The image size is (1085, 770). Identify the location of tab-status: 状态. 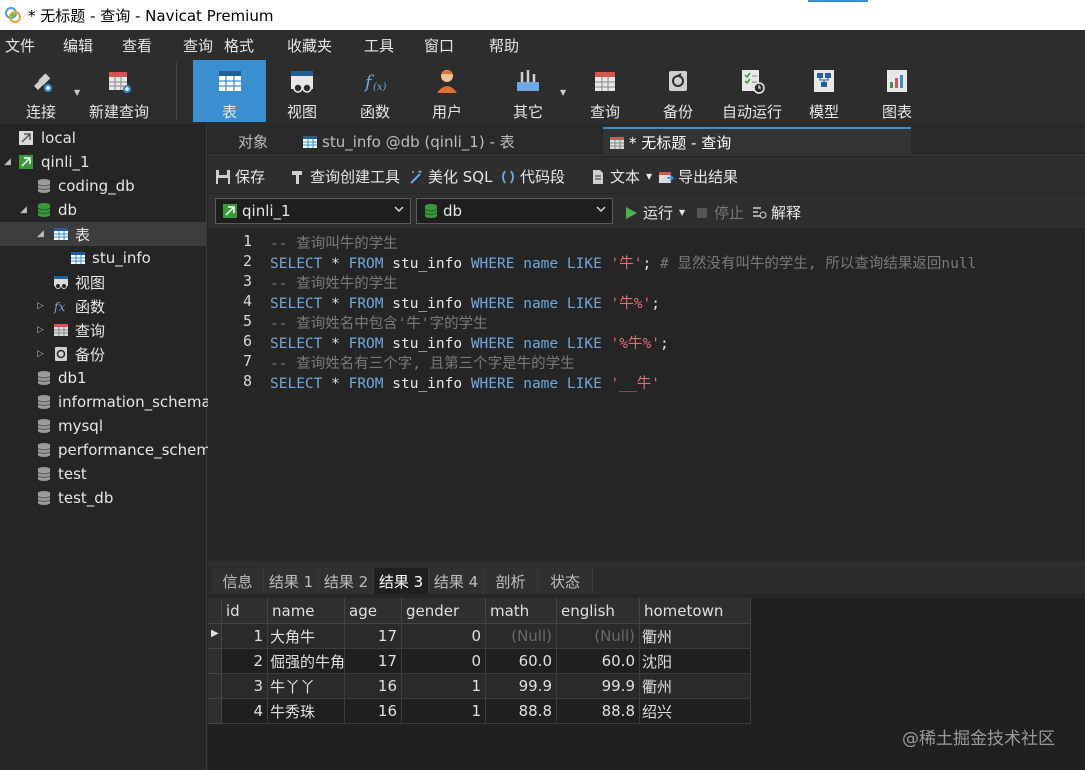
(565, 581).